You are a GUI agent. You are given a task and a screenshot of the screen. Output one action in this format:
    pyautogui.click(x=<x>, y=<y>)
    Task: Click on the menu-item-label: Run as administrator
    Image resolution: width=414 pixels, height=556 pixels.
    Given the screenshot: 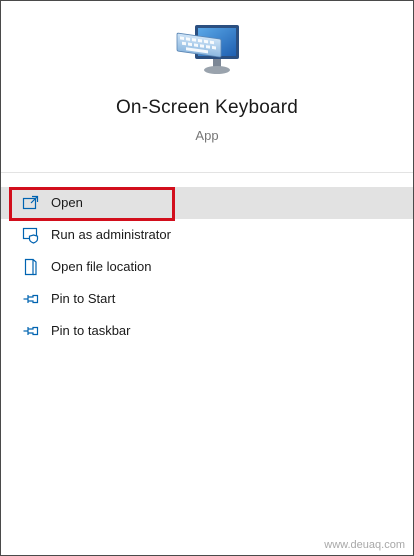 What is the action you would take?
    pyautogui.click(x=111, y=234)
    